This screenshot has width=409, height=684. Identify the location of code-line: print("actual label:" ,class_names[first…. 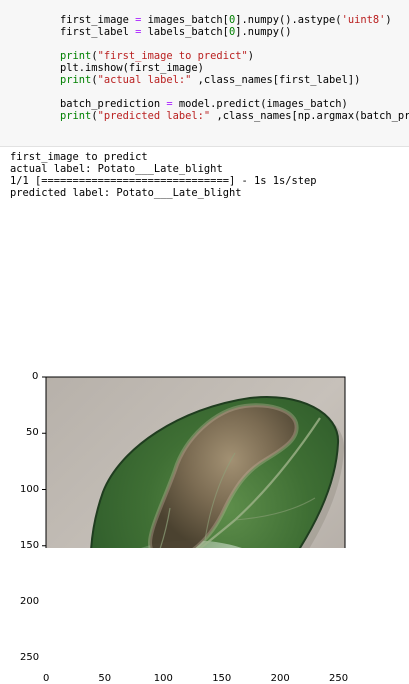
(197, 80).